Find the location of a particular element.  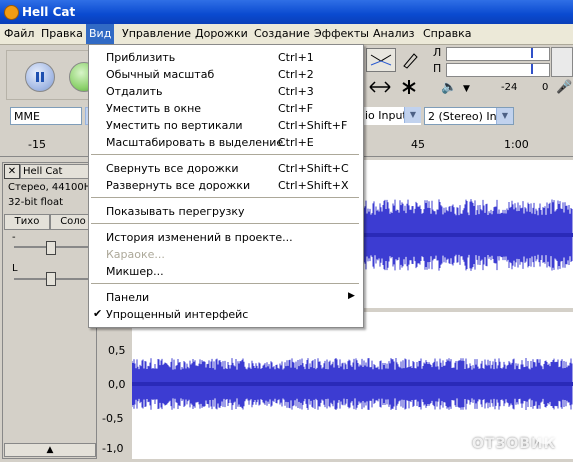

watermark-logo is located at coordinates (545, 429).